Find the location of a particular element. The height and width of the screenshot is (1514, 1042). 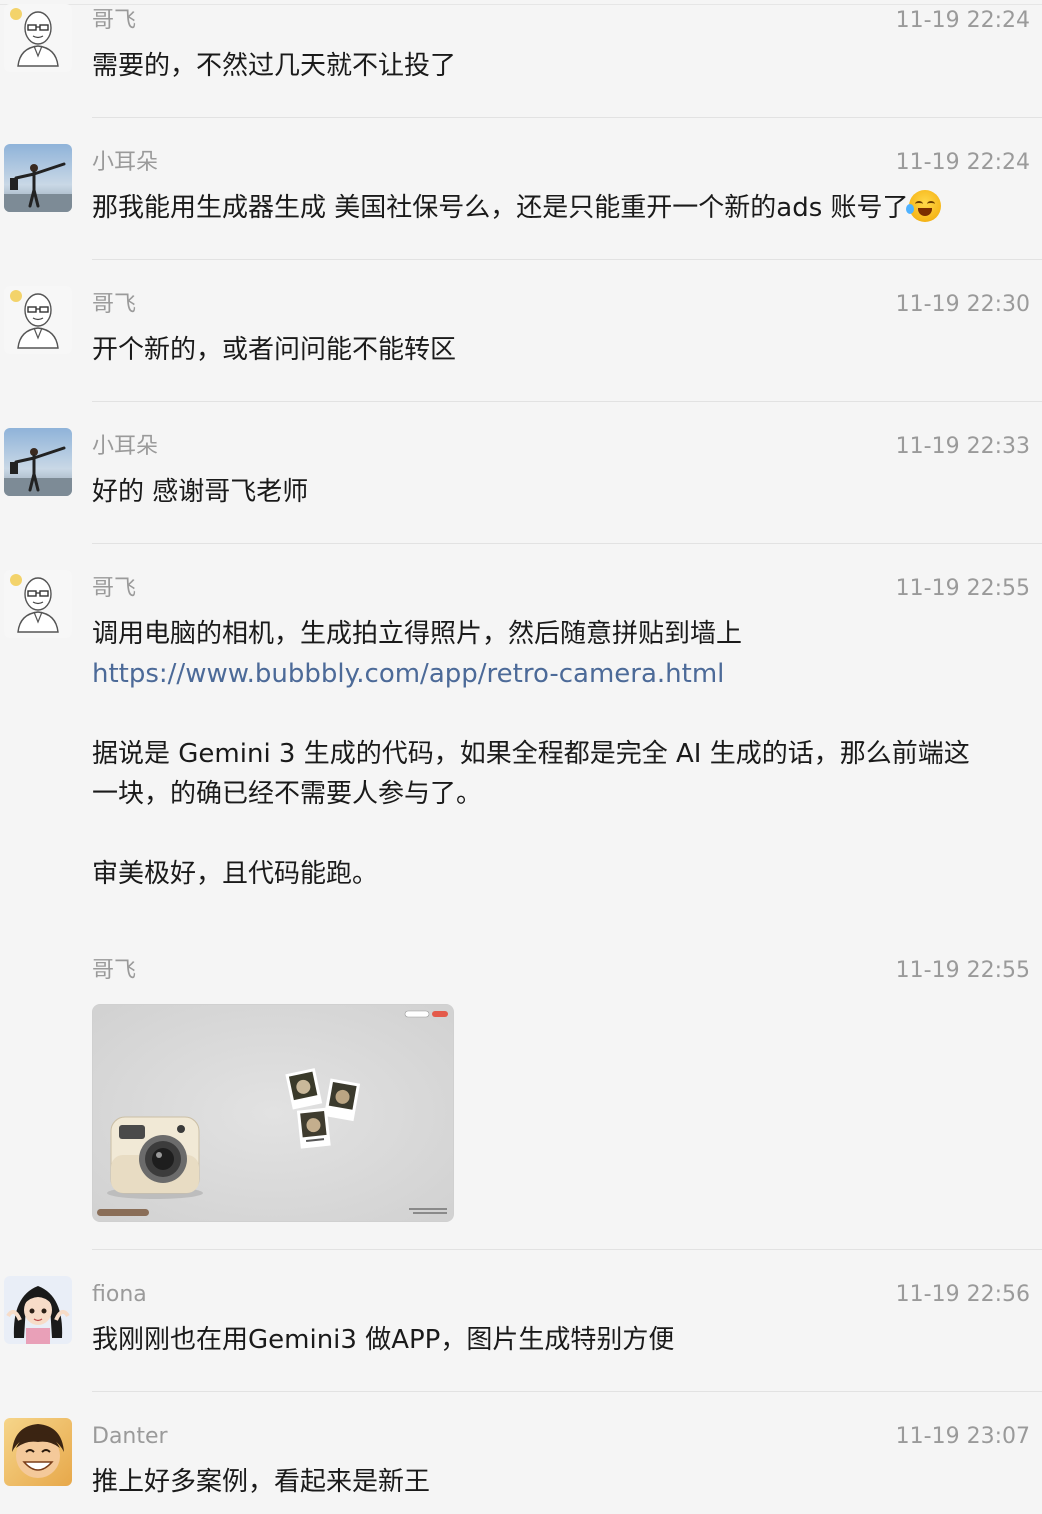

top-divider is located at coordinates (521, 4).